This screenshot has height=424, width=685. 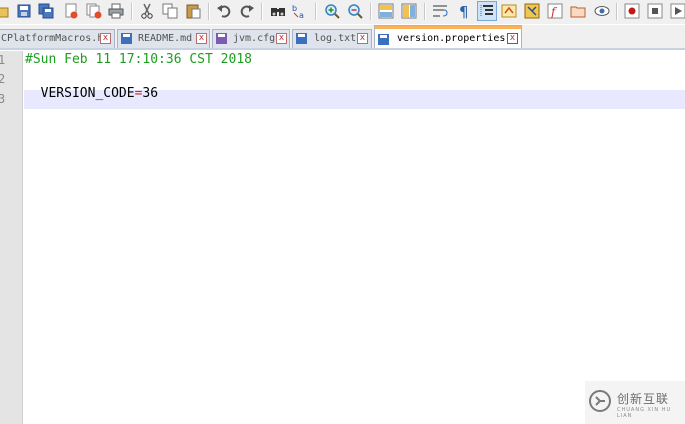 I want to click on tab-jvm-cfg: jvm.cfg x, so click(x=251, y=38).